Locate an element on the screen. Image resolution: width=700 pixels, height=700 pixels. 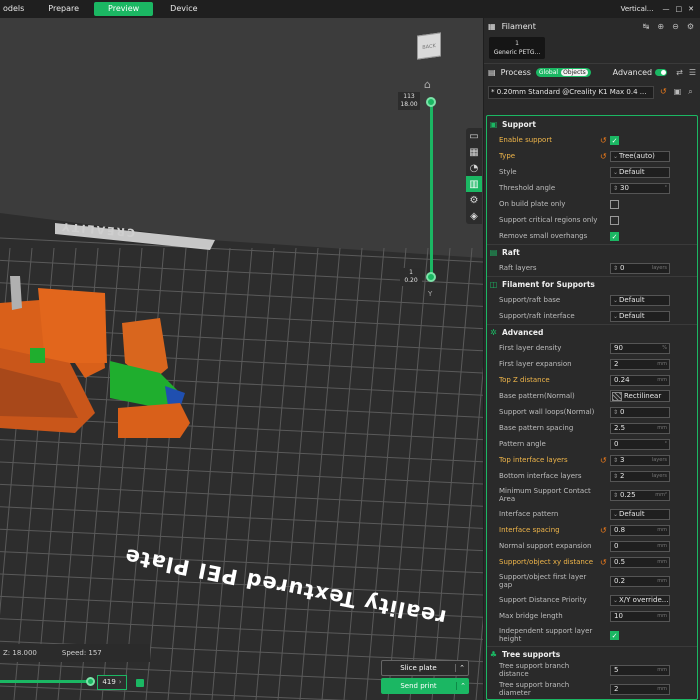
spinbox-wrapper: ⇕ 0 is located at coordinates (640, 412).